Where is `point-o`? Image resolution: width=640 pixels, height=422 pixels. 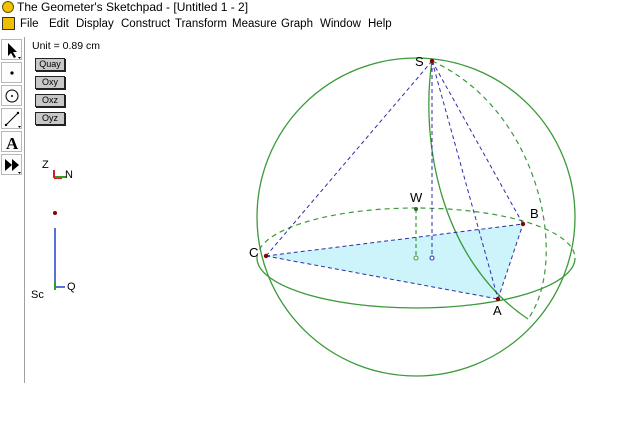 point-o is located at coordinates (432, 258).